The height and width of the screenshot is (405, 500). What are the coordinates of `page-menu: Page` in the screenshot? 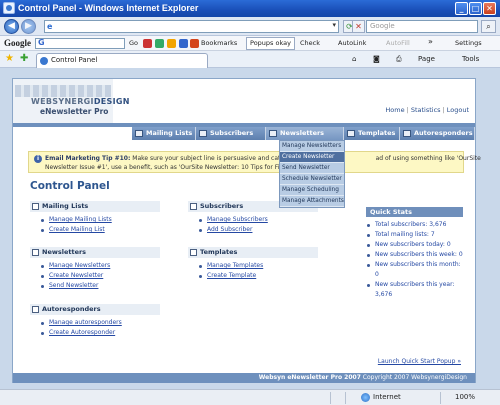 It's located at (426, 59).